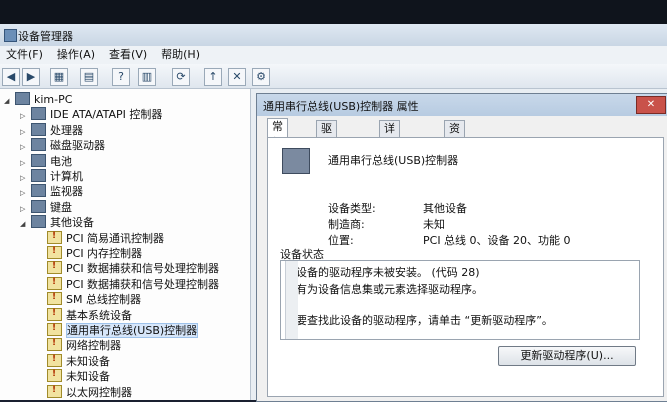  I want to click on tree-node: ◢ 其他设备, so click(57, 222).